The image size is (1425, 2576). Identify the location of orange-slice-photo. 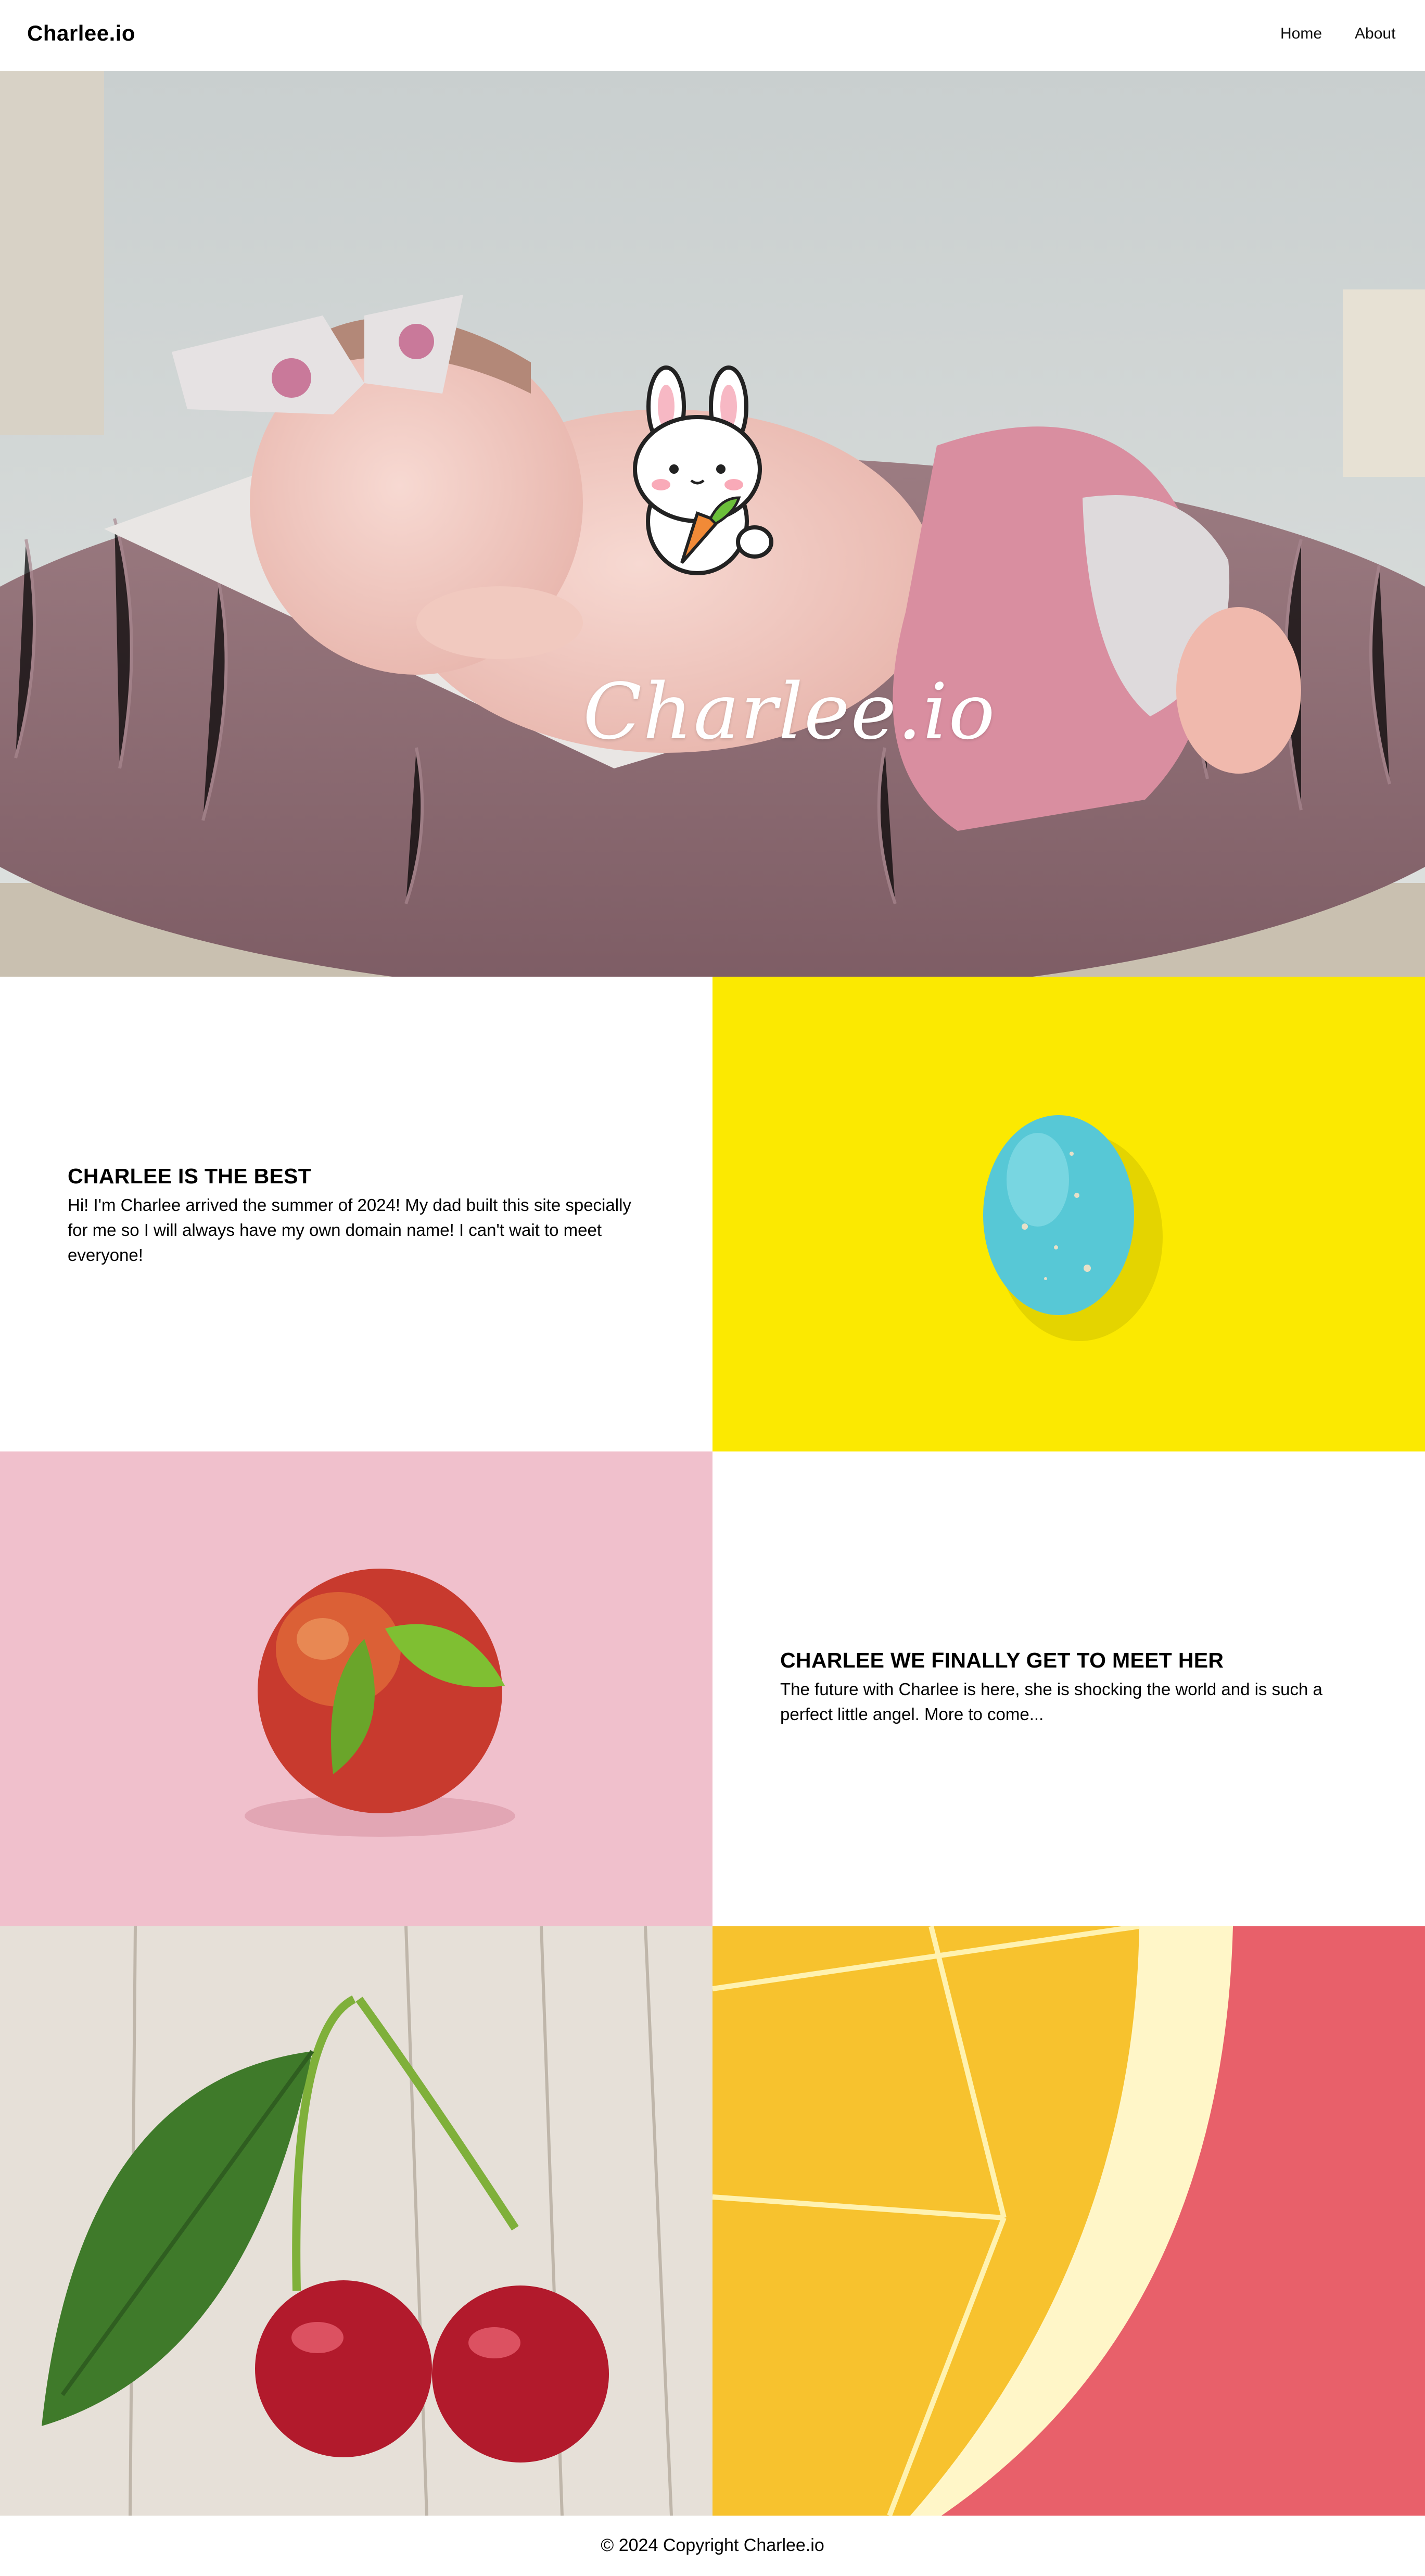
(1068, 2221).